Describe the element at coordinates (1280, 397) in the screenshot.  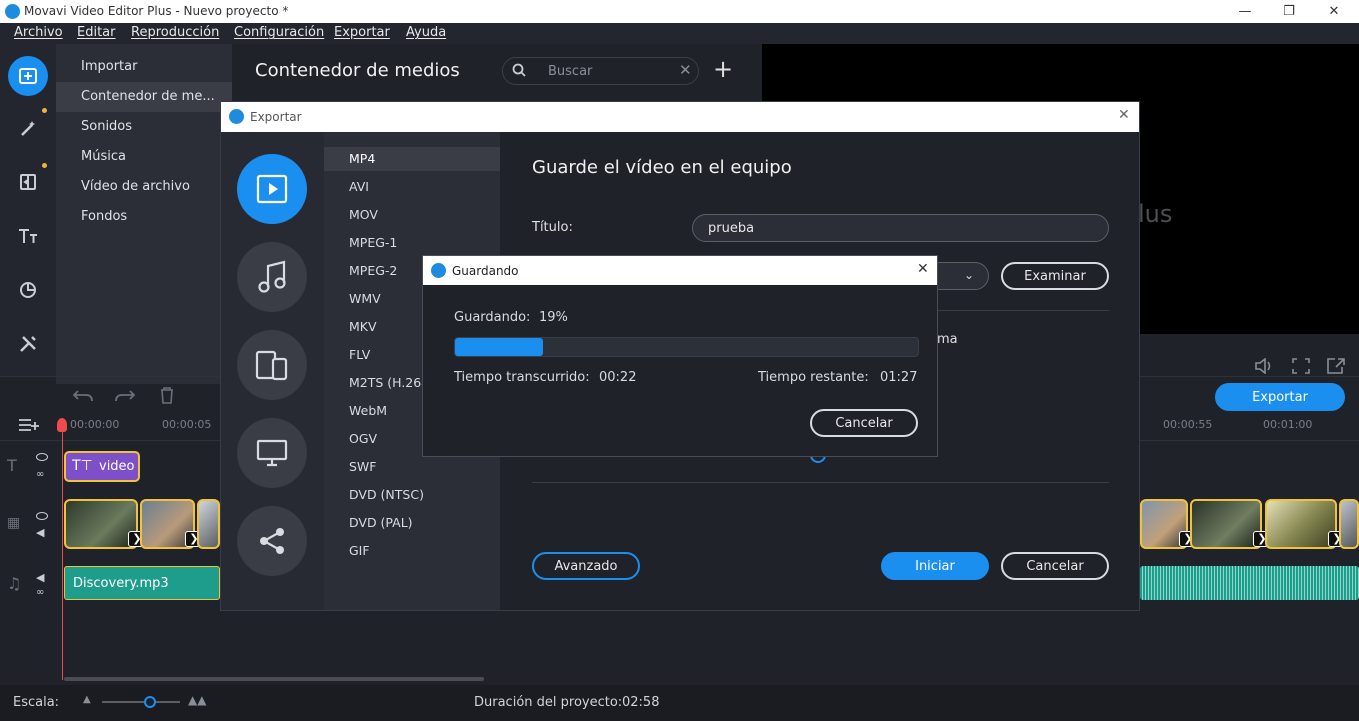
I see `timeline-export-button: Exportar` at that location.